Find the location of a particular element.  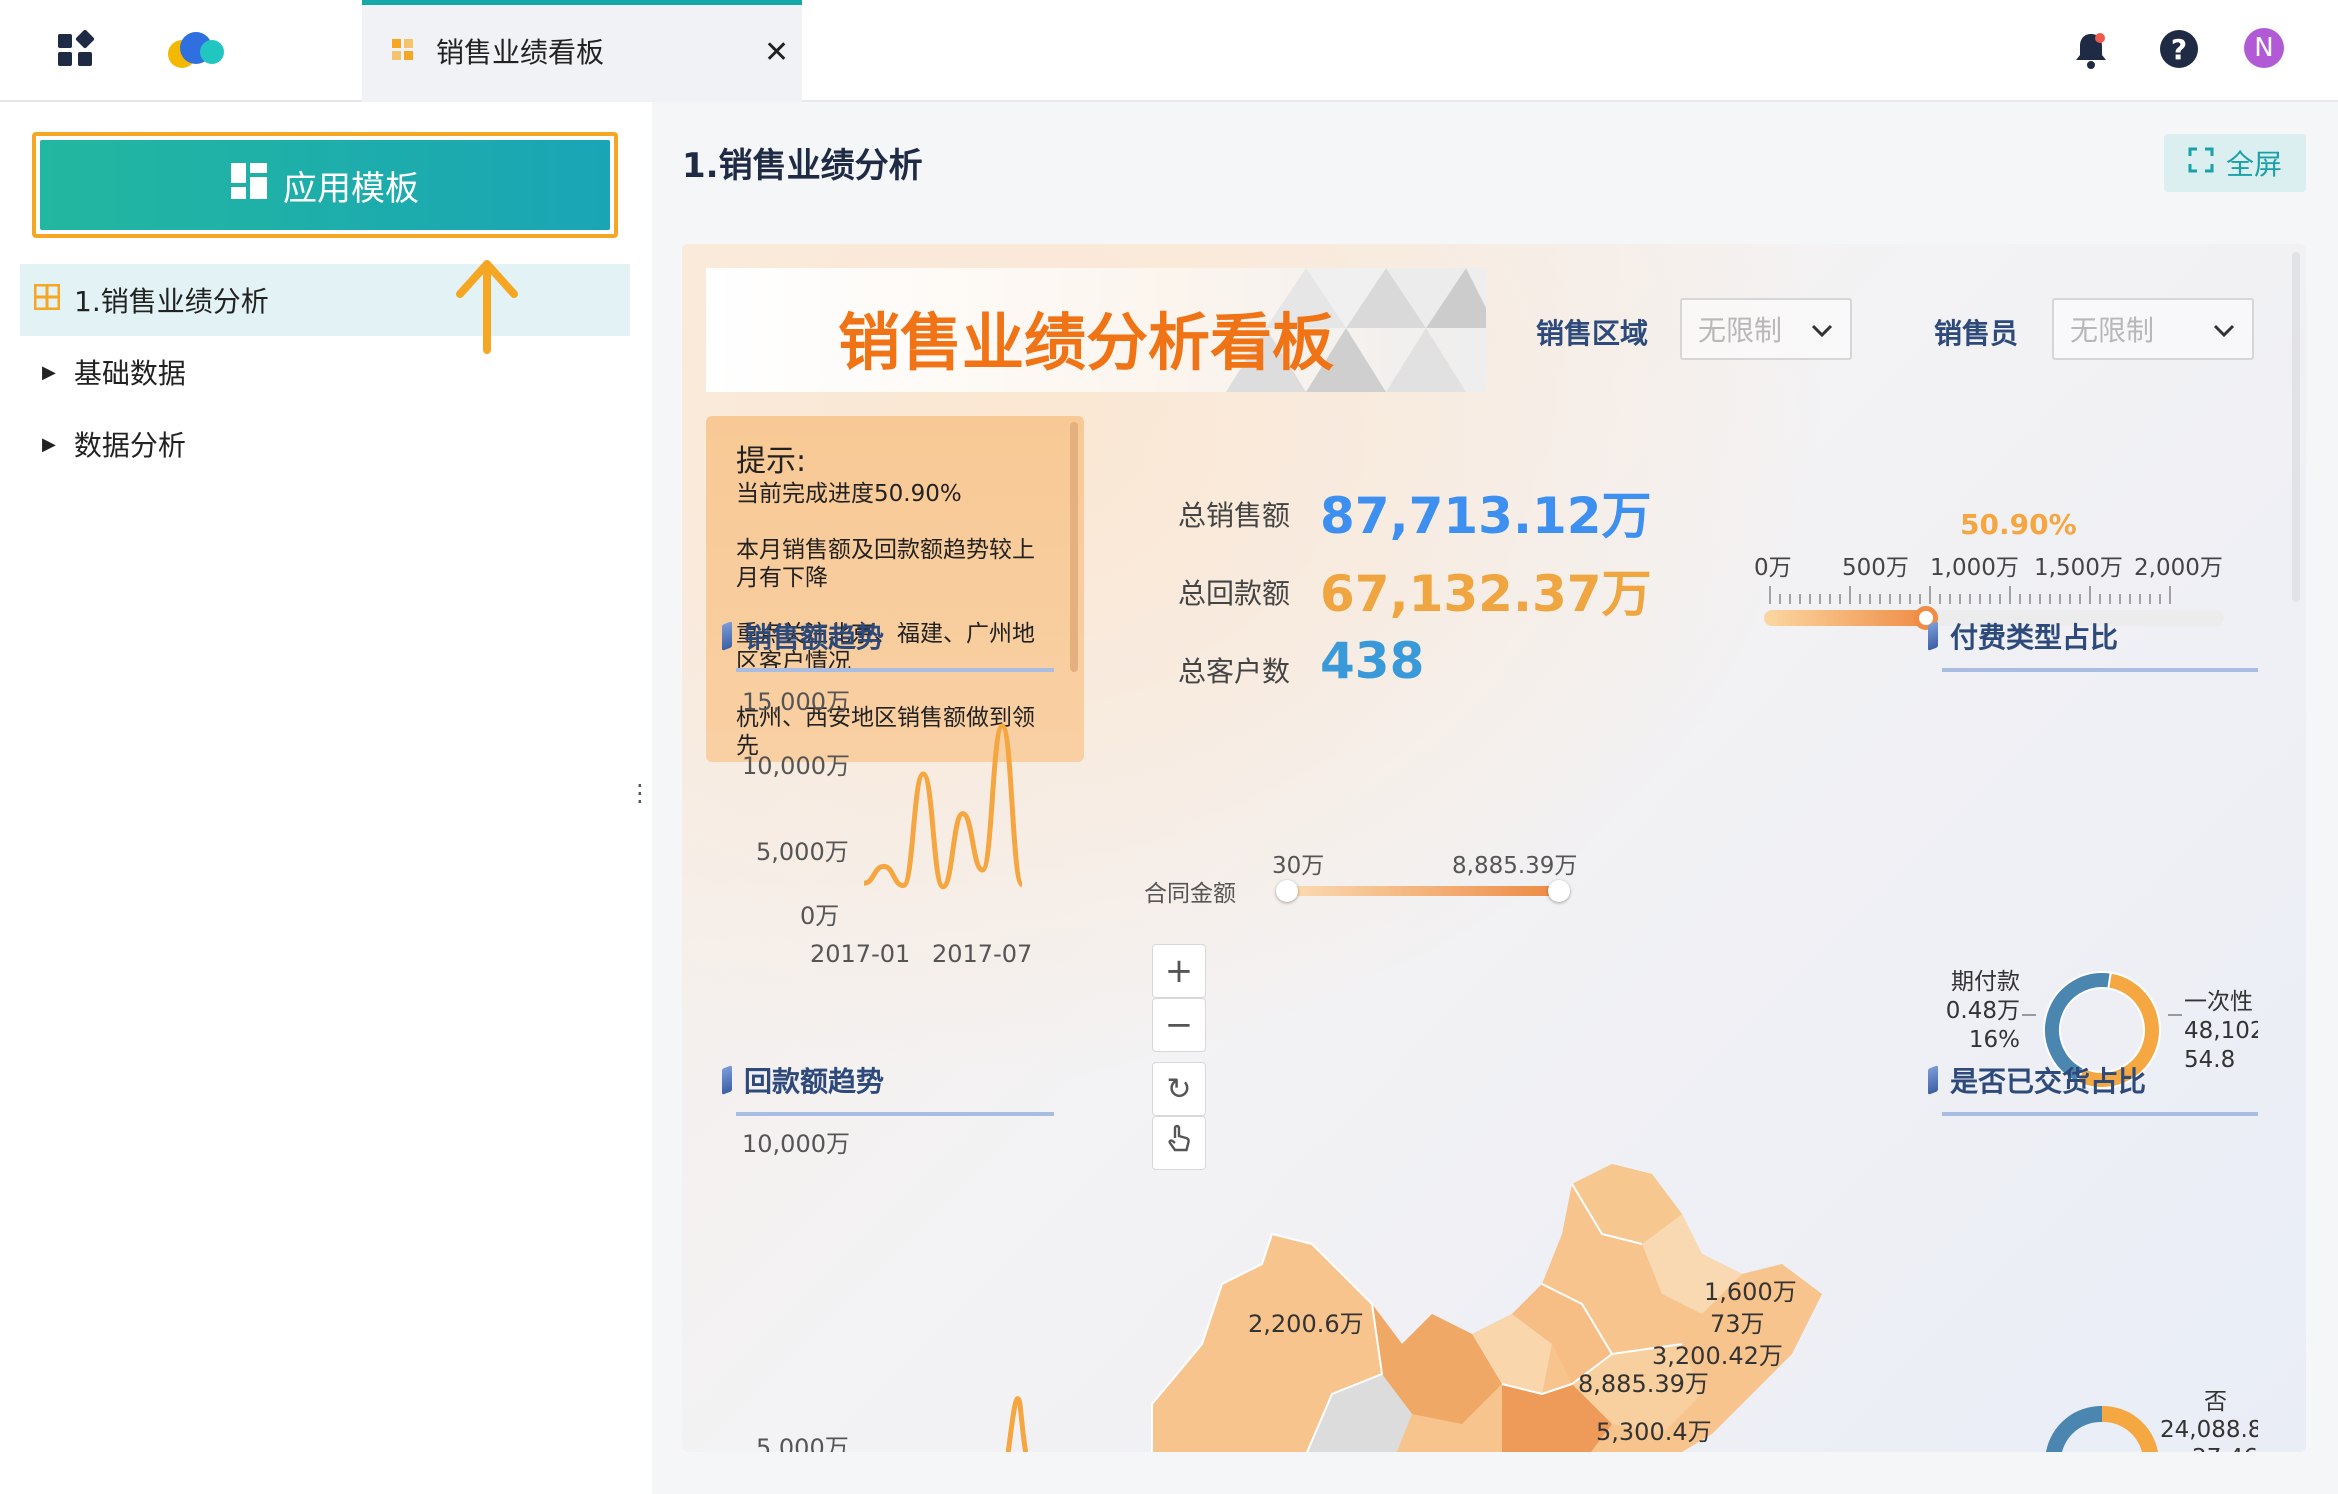

progress-ruler is located at coordinates (1970, 595).